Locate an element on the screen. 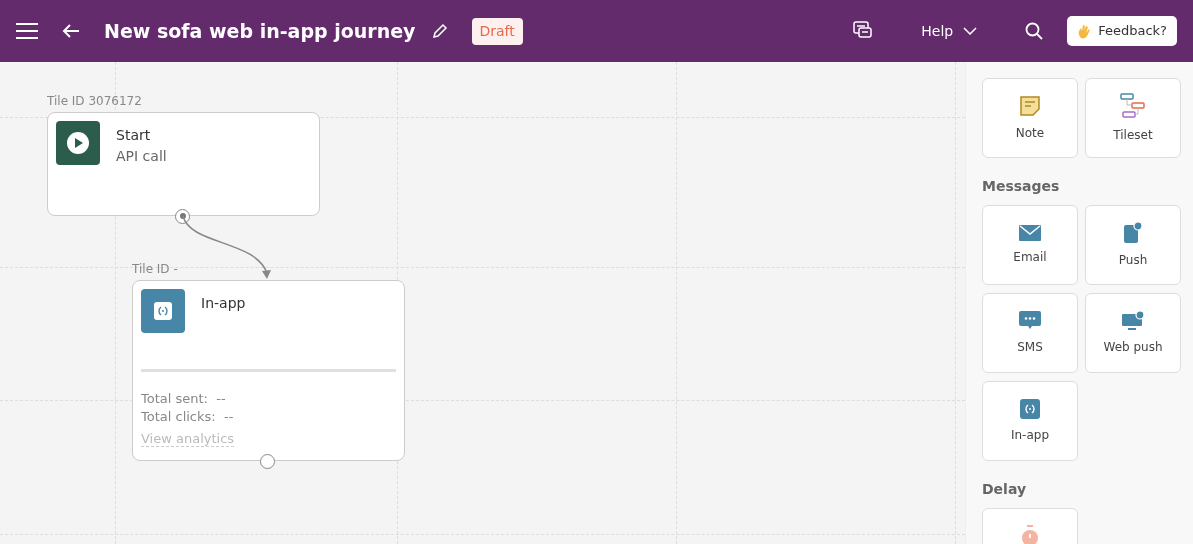 The height and width of the screenshot is (544, 1193). chat-icon is located at coordinates (863, 31).